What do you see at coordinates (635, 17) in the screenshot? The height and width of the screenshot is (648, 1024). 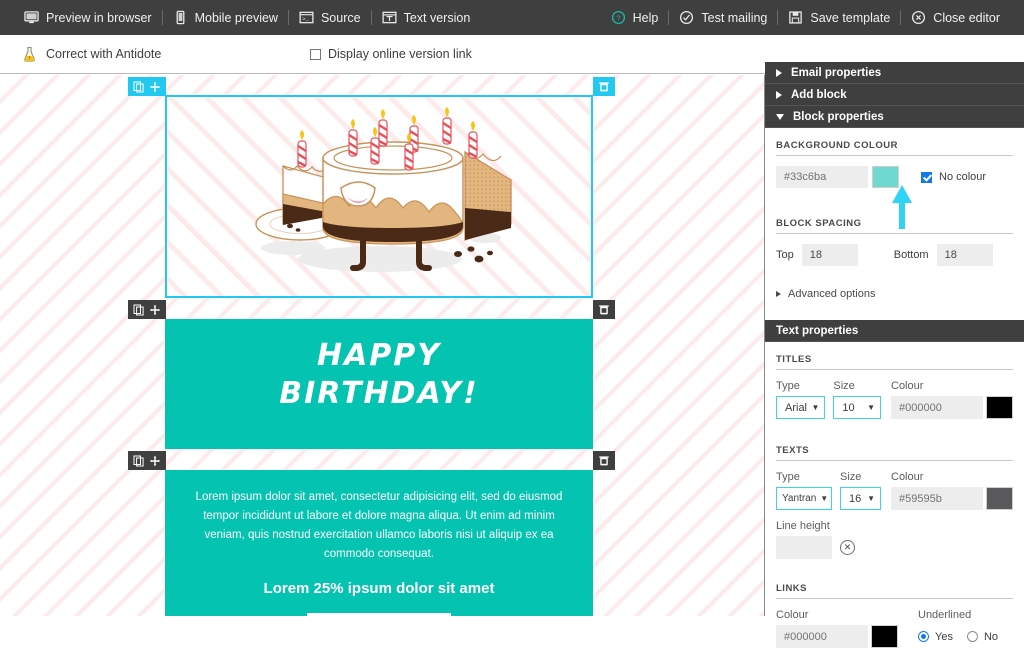 I see `help-button: ? Help` at bounding box center [635, 17].